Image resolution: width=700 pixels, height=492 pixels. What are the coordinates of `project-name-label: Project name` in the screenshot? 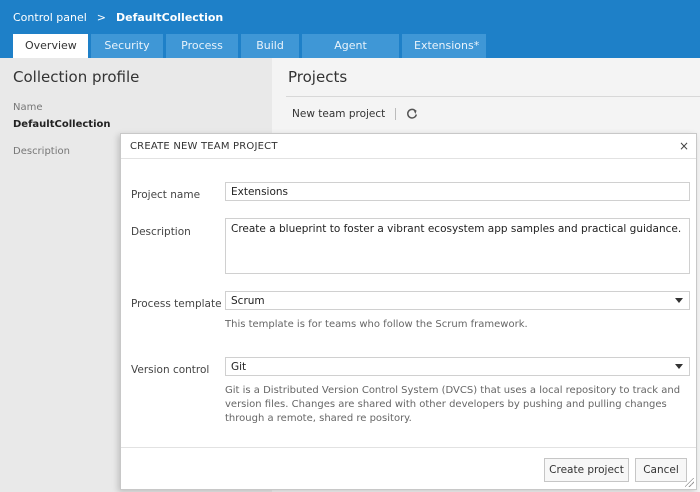 It's located at (166, 195).